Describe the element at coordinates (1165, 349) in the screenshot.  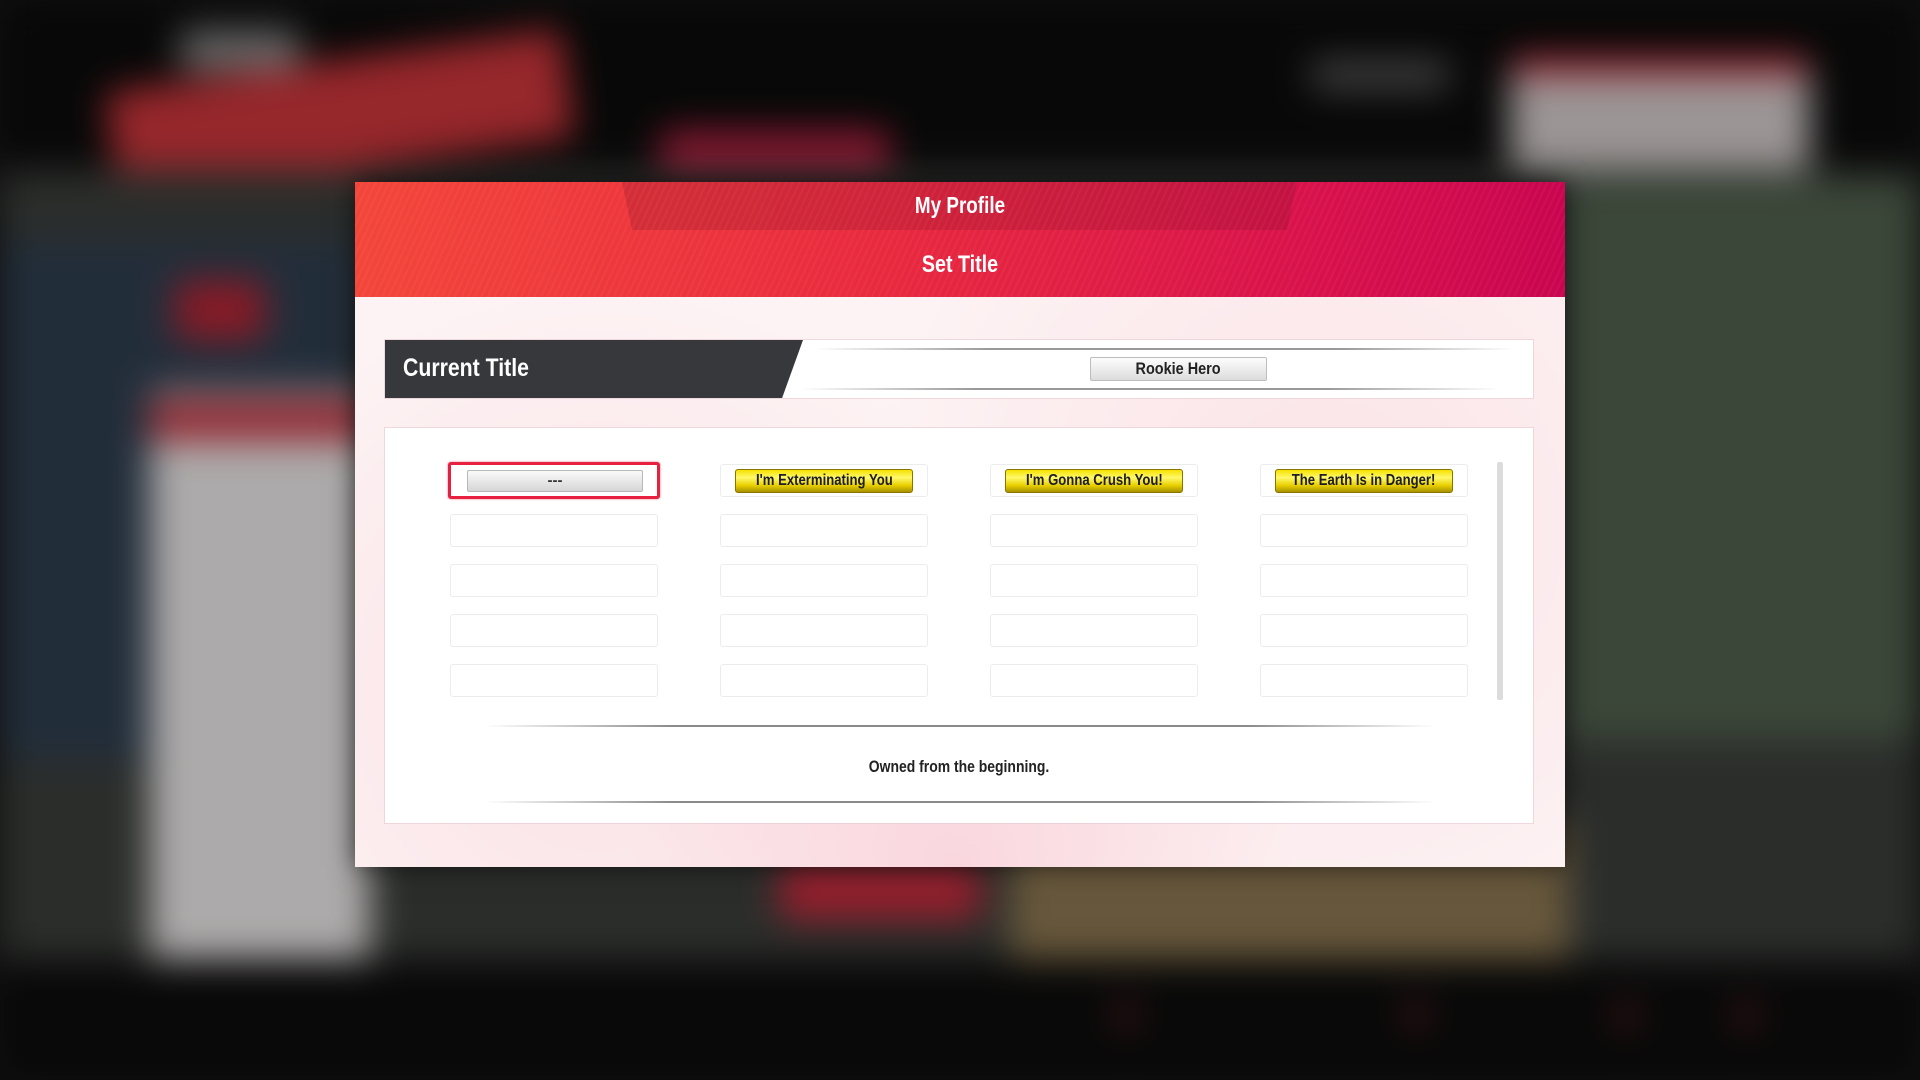
I see `current-title-top-line` at that location.